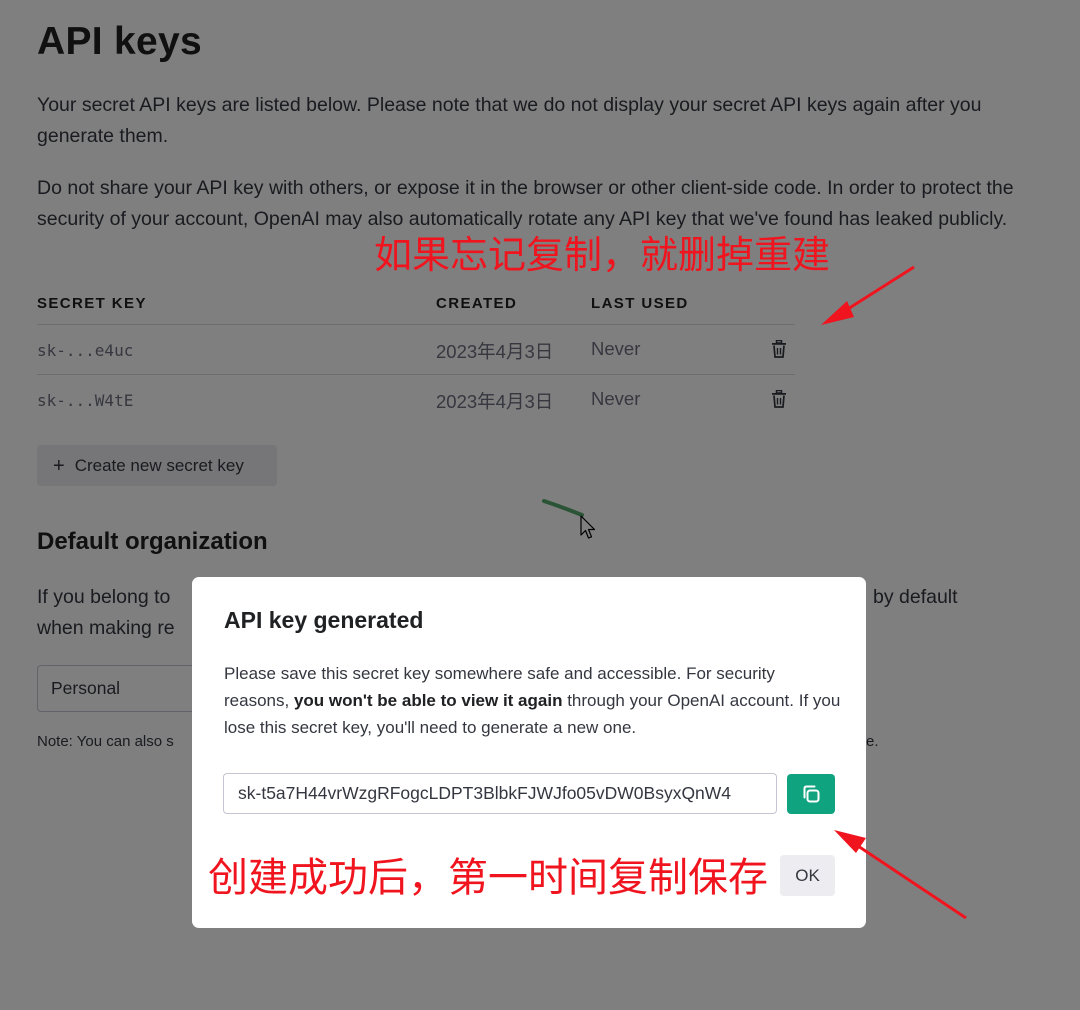  I want to click on annotation-top: 如果忘记复制，就删掉重建, so click(602, 255).